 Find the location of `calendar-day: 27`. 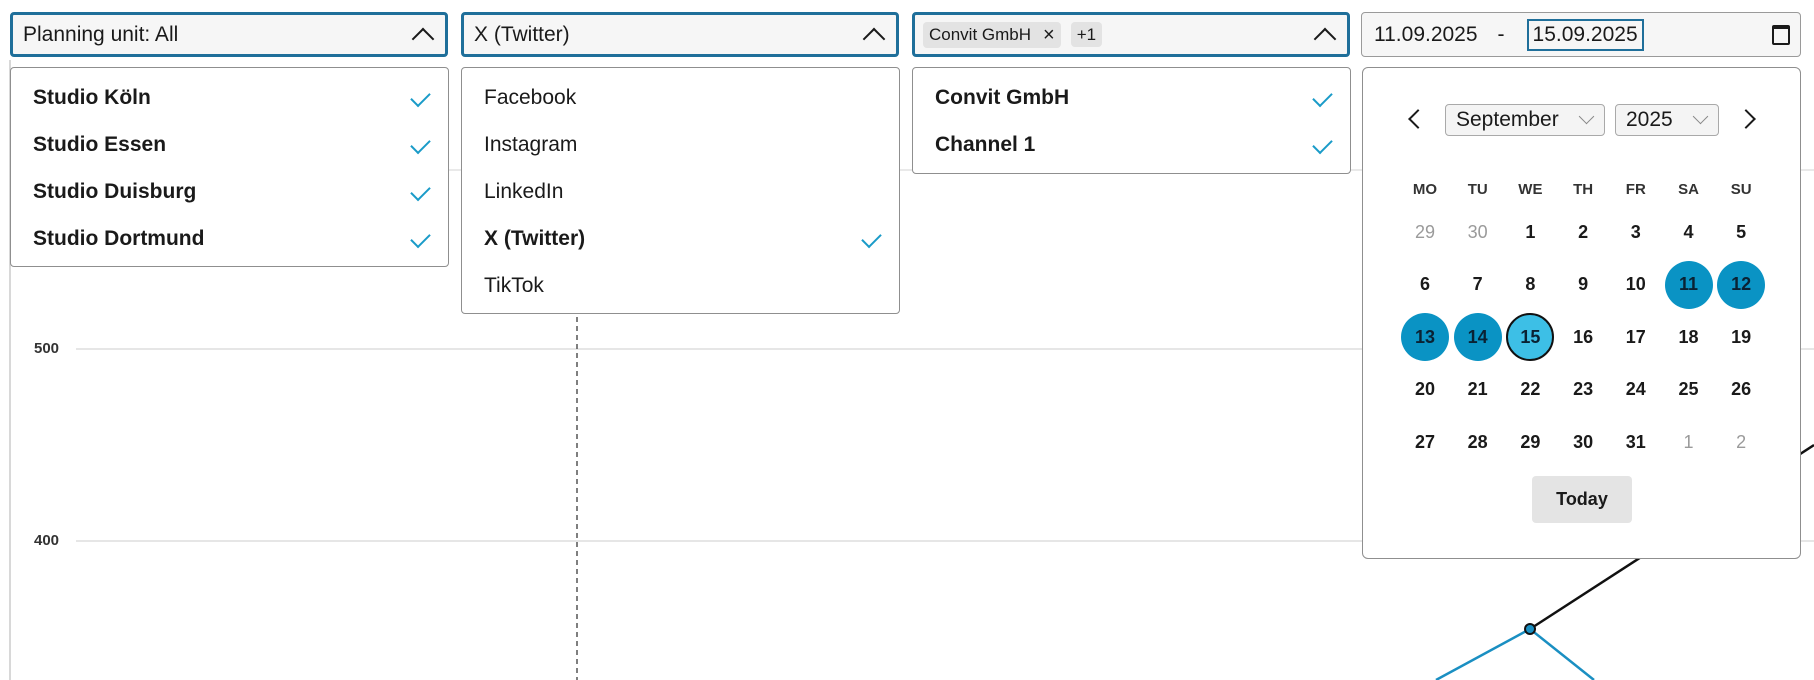

calendar-day: 27 is located at coordinates (1425, 442).